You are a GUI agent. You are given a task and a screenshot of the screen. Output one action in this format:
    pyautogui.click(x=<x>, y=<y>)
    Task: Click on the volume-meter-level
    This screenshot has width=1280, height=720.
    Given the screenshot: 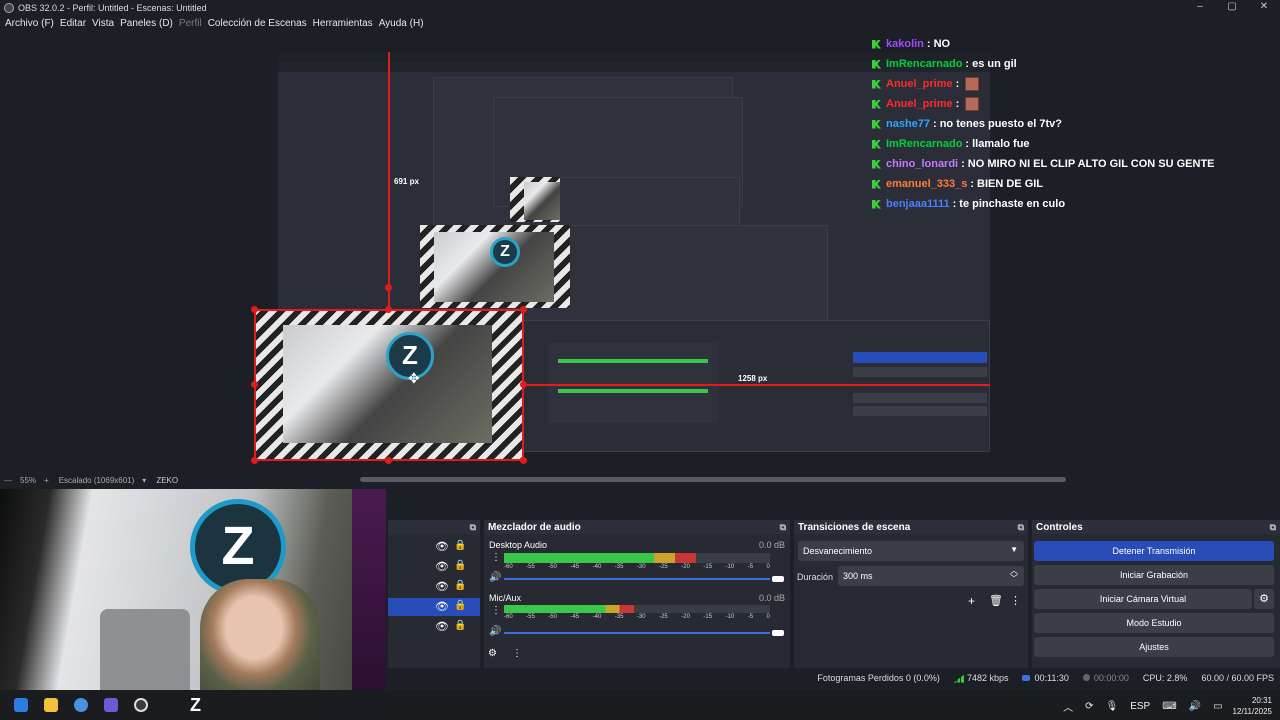 What is the action you would take?
    pyautogui.click(x=569, y=609)
    